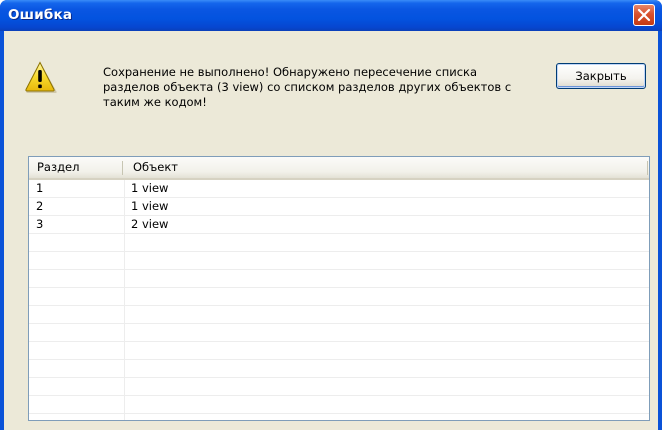  What do you see at coordinates (339, 225) in the screenshot?
I see `table-row: 3 2 view` at bounding box center [339, 225].